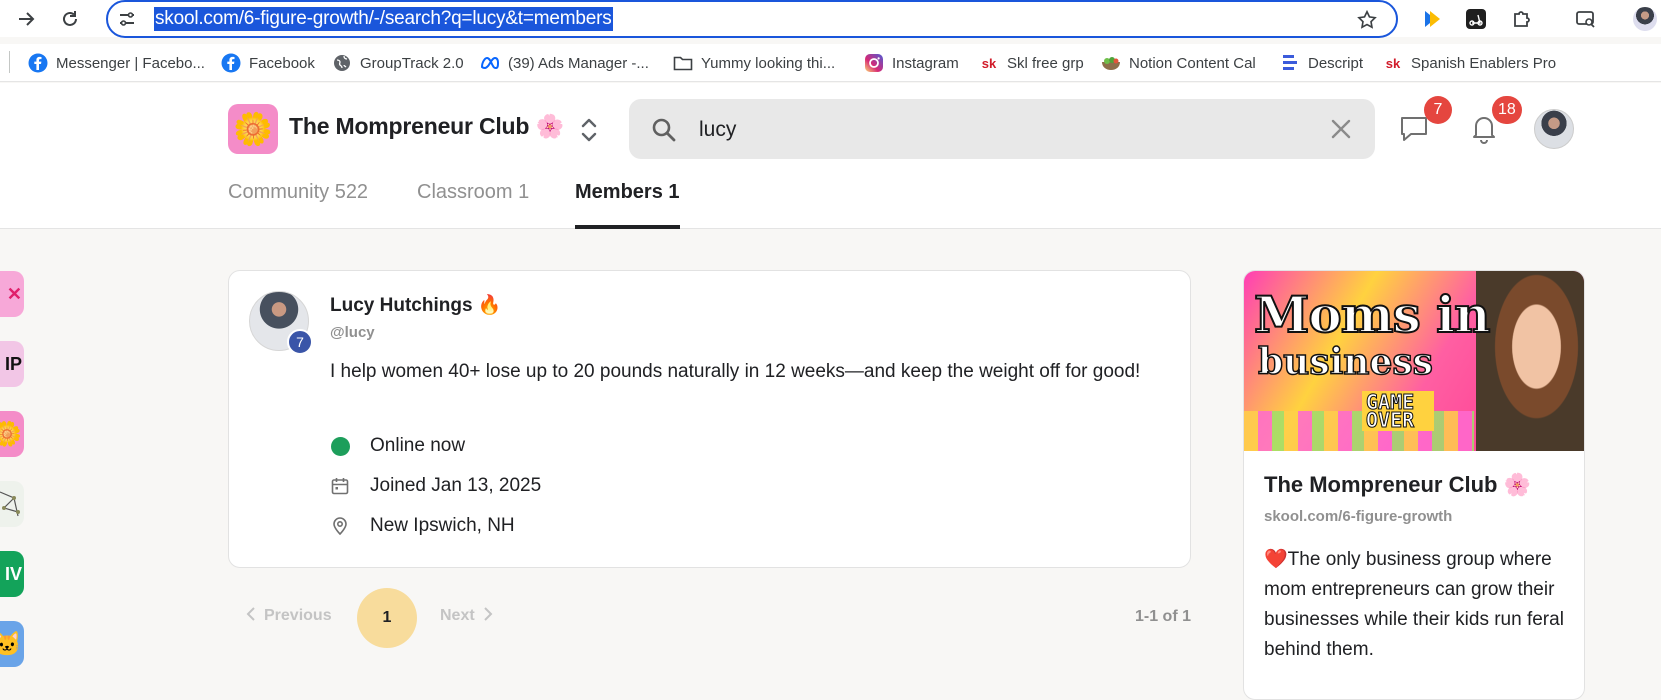 The height and width of the screenshot is (700, 1661). I want to click on forward-icon, so click(26, 19).